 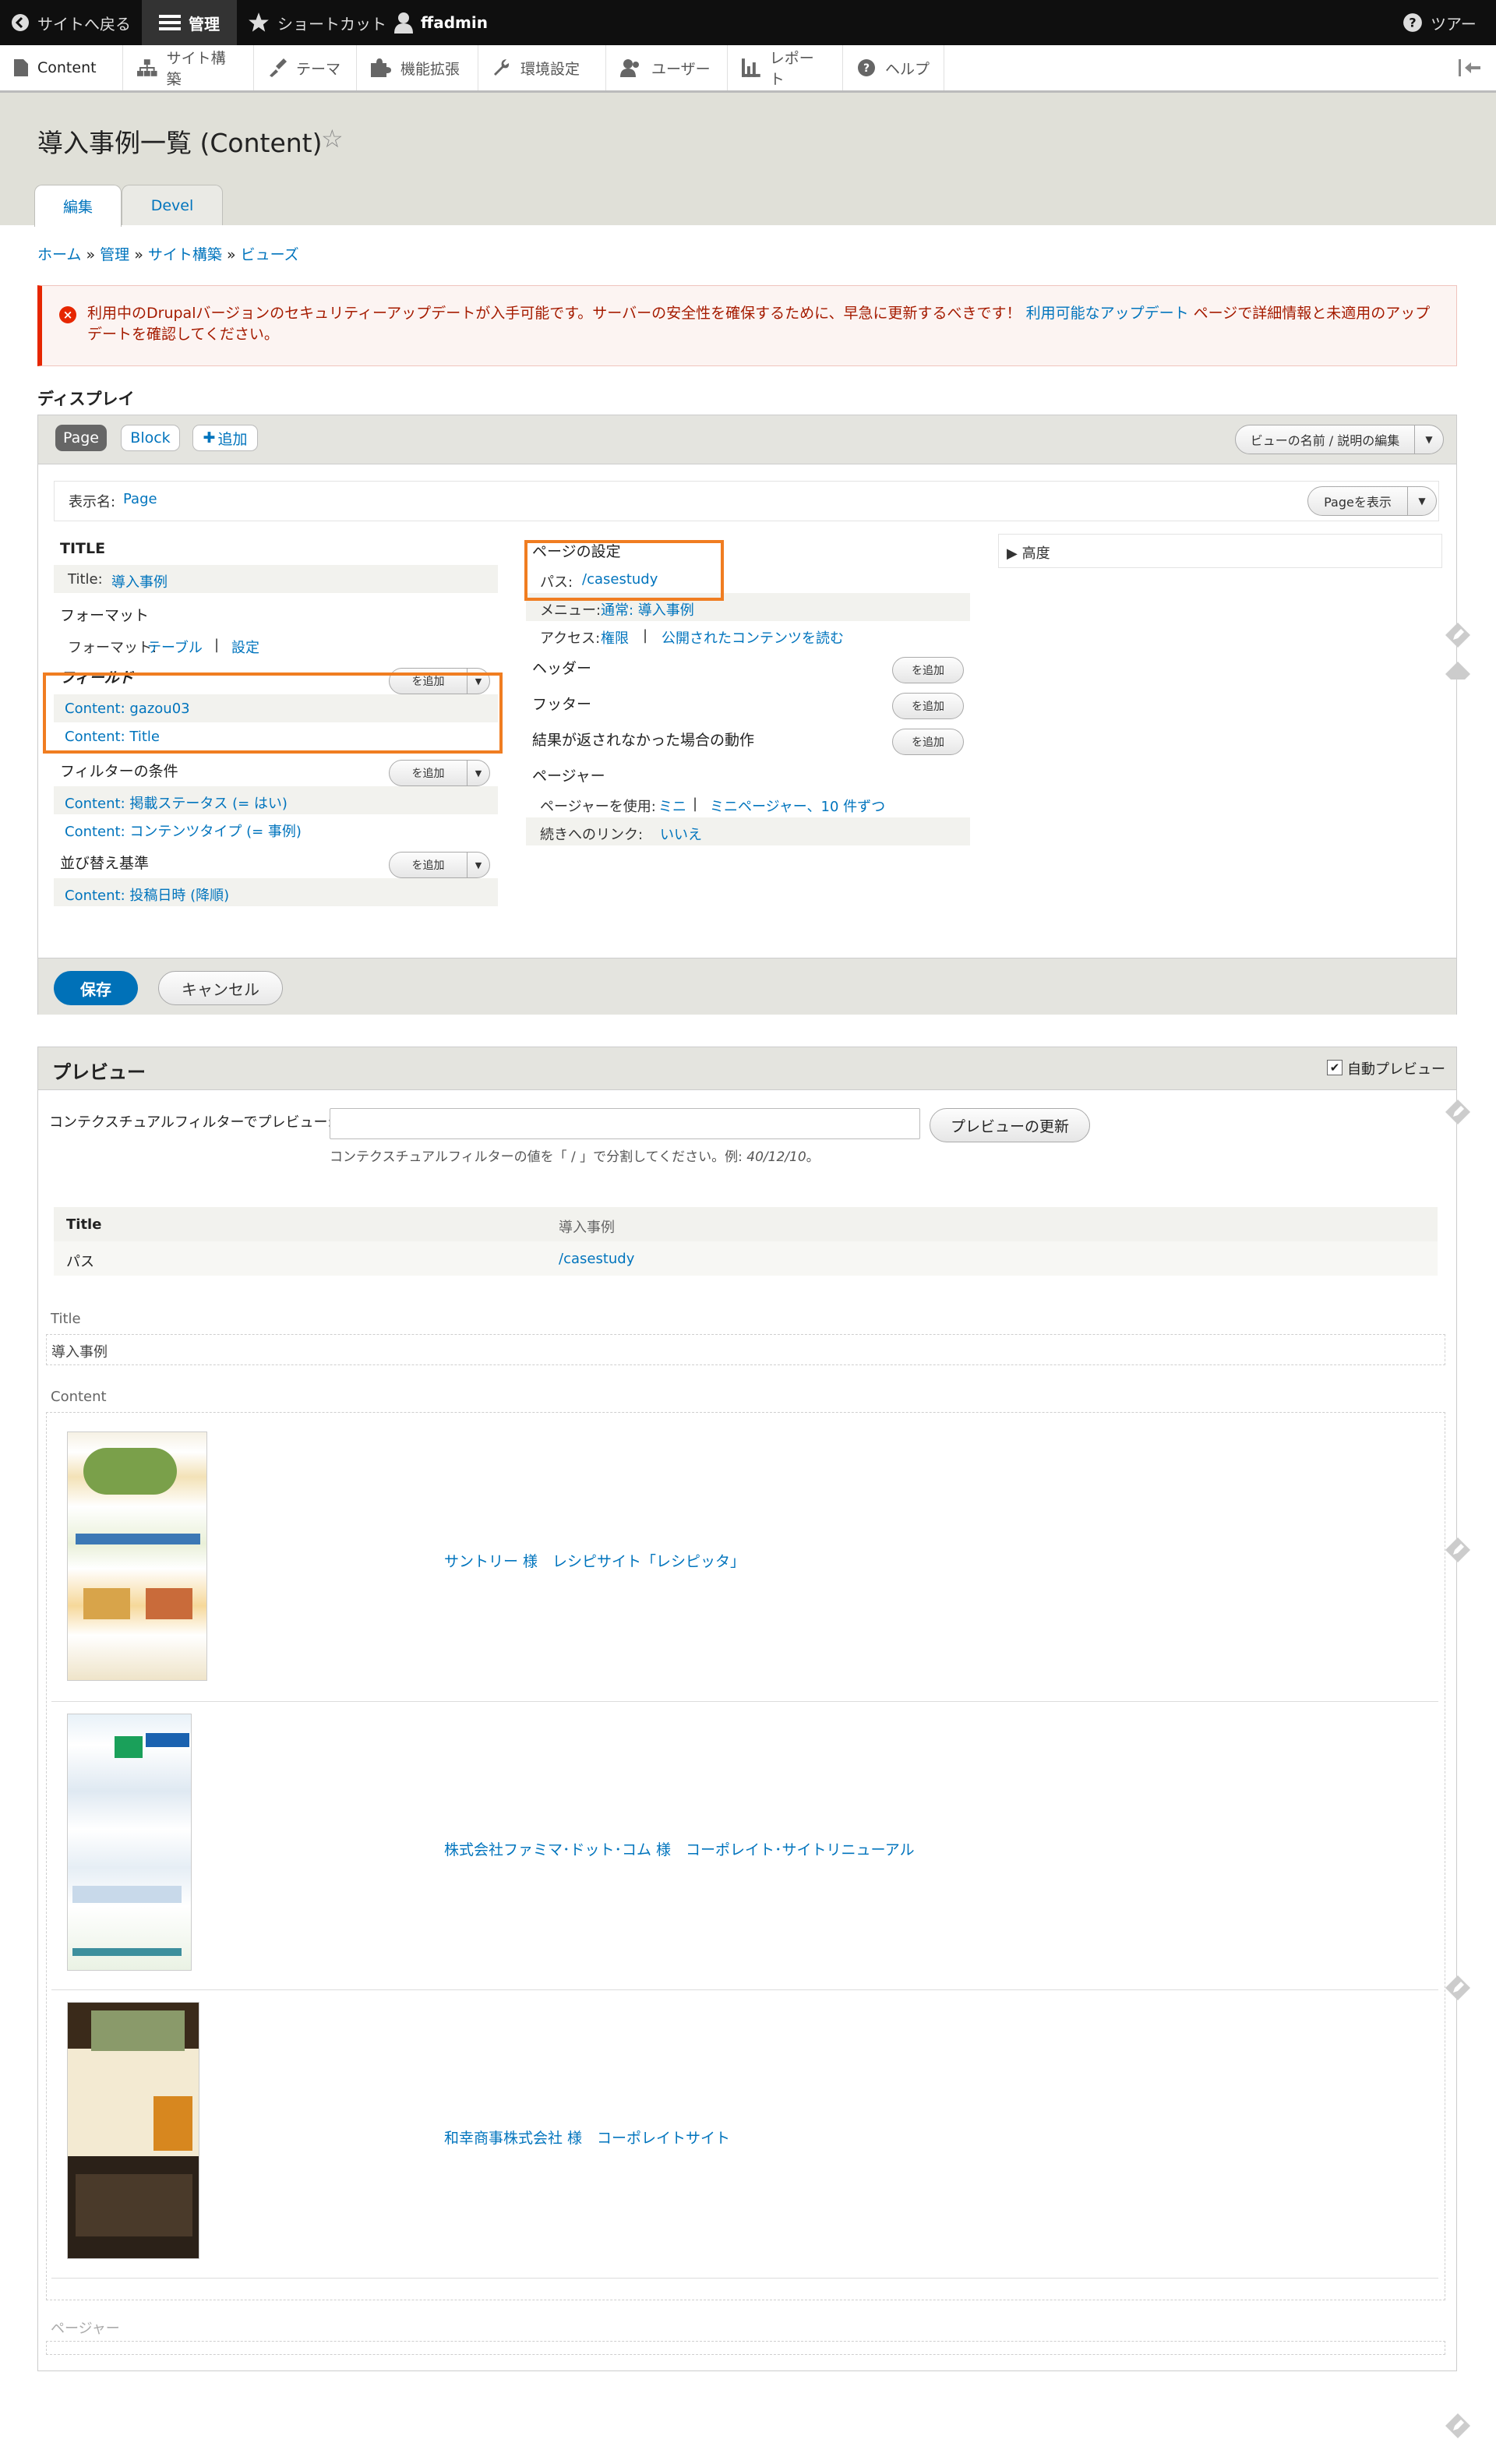 What do you see at coordinates (276, 644) in the screenshot?
I see `format-row: フォーマット: テーブル | 設定` at bounding box center [276, 644].